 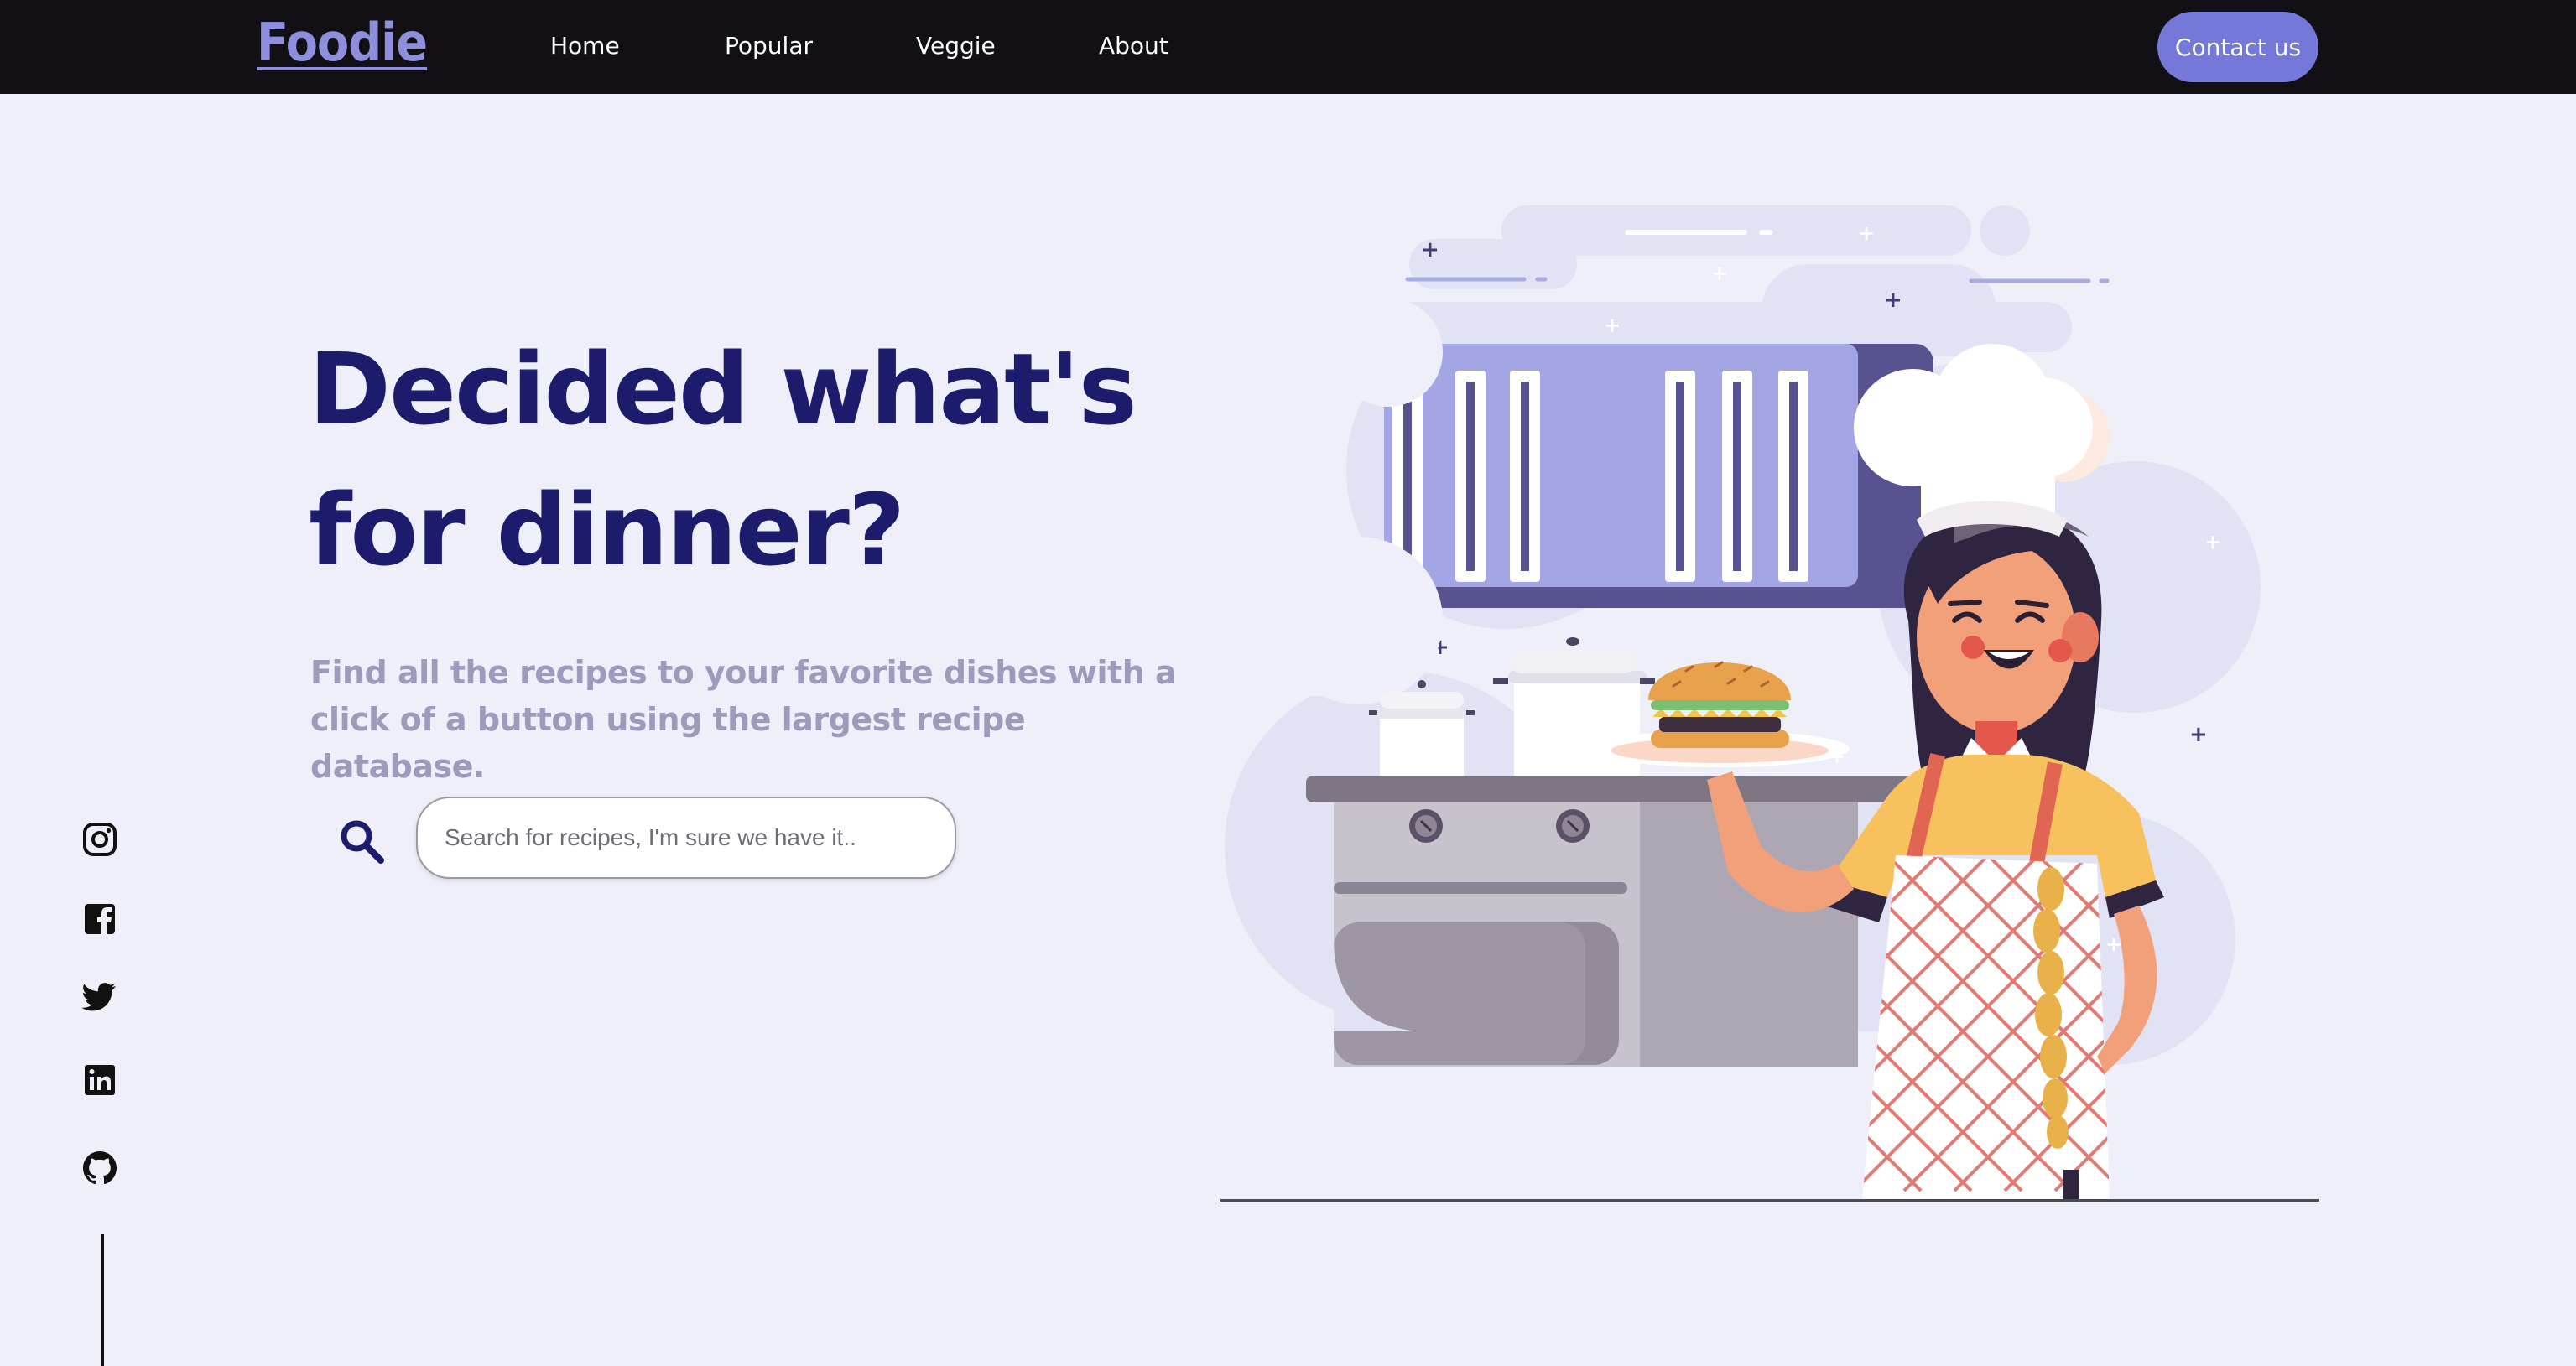 What do you see at coordinates (723, 389) in the screenshot?
I see `hero-title-line-1: Decided what's` at bounding box center [723, 389].